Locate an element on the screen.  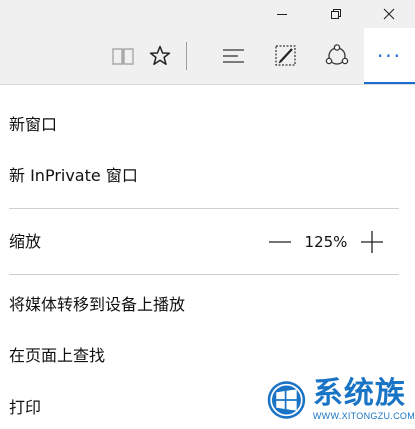
zoom-value: 125% is located at coordinates (326, 242).